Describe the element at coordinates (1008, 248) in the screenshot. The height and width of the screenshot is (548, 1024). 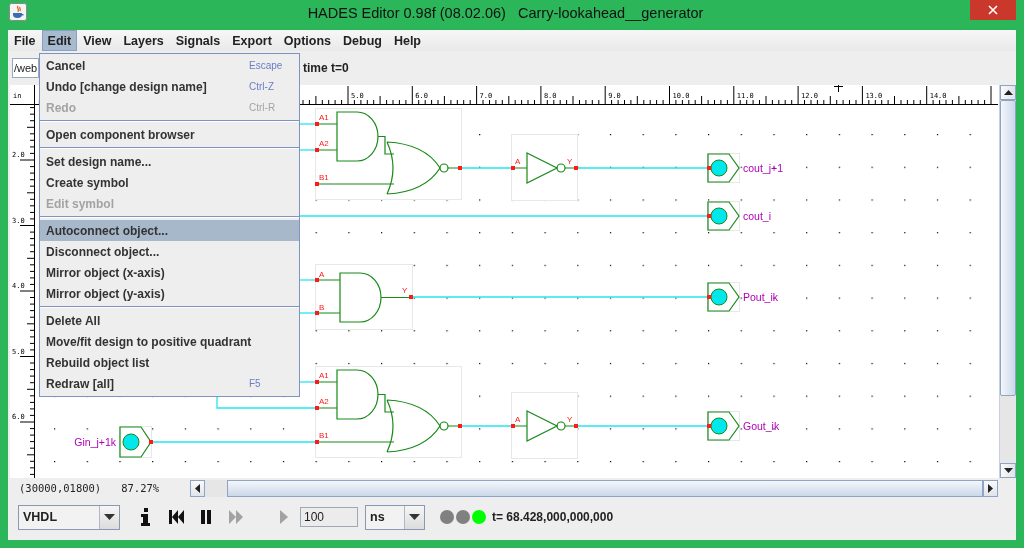
I see `scroll-thumb` at that location.